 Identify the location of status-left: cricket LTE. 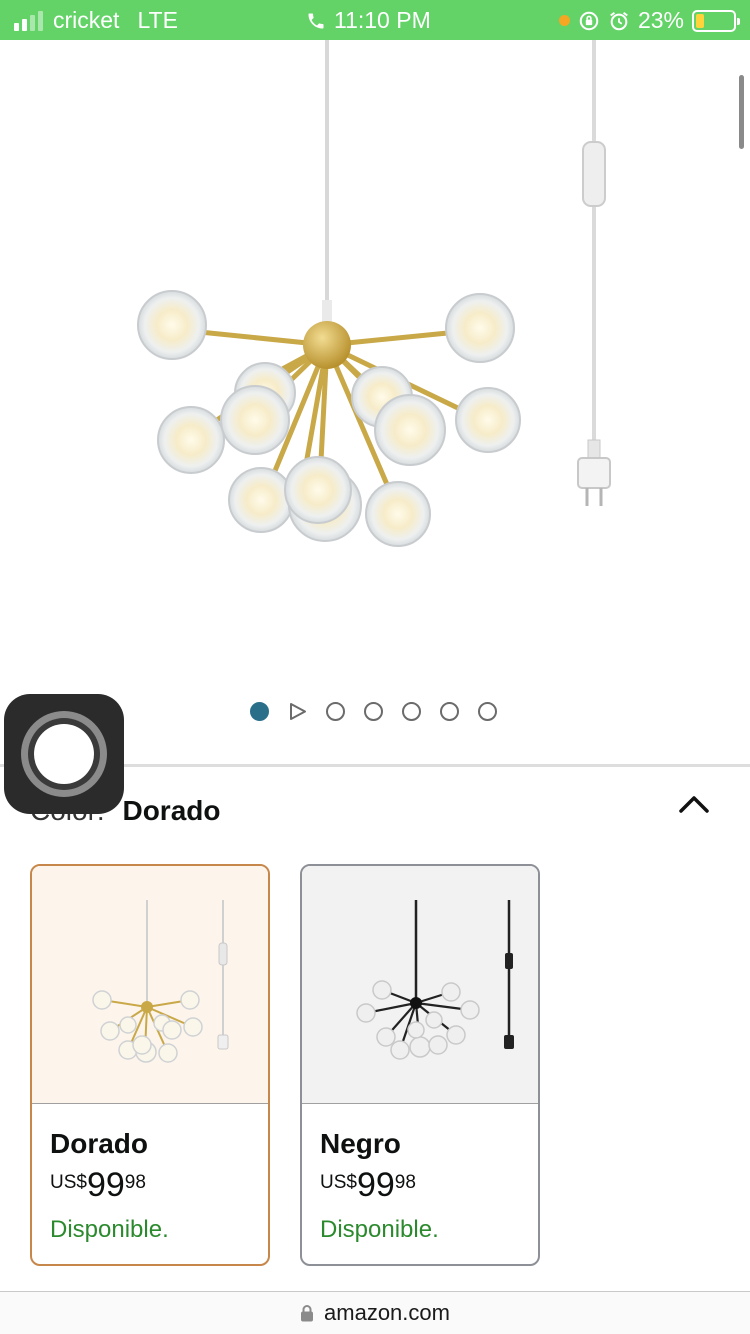
(96, 20).